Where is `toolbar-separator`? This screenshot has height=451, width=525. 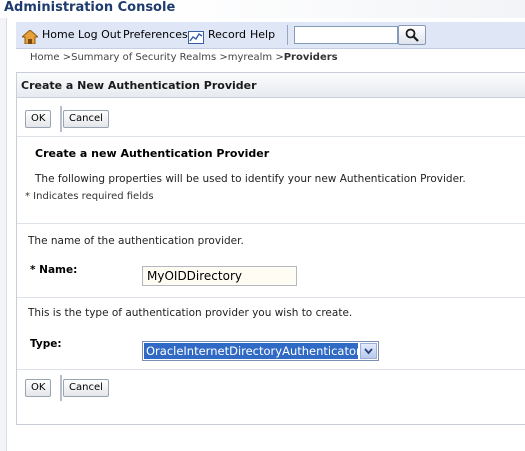 toolbar-separator is located at coordinates (287, 35).